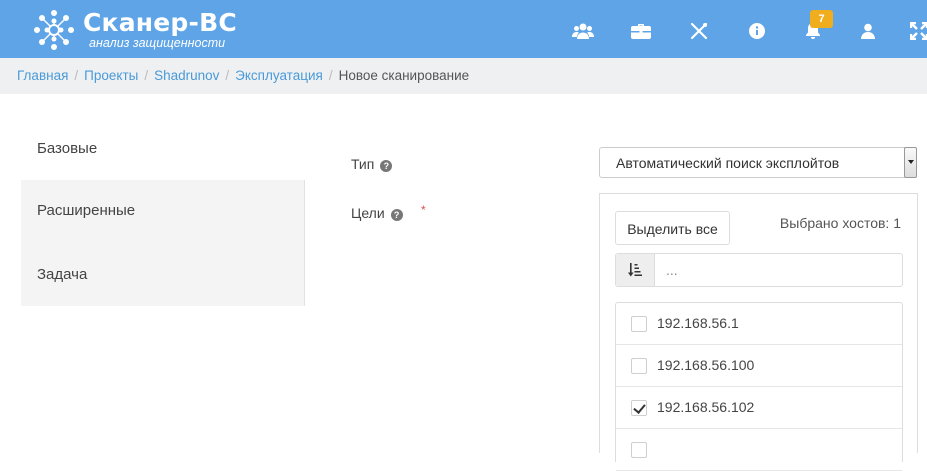  Describe the element at coordinates (917, 31) in the screenshot. I see `expand-icon` at that location.